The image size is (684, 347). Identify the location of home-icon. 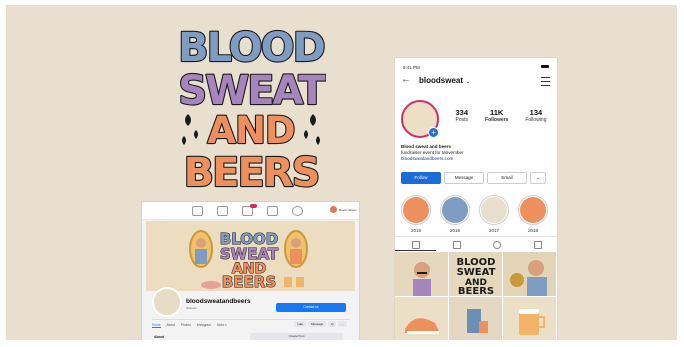
(197, 211).